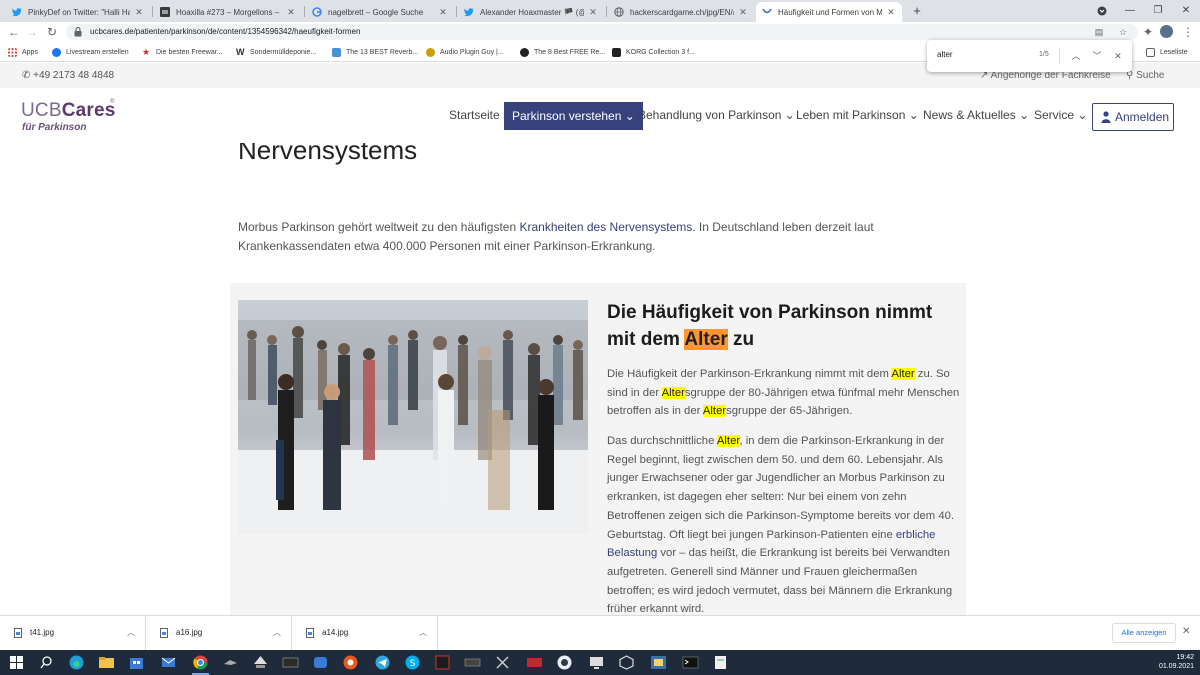 The height and width of the screenshot is (675, 1200). I want to click on tab-separator, so click(152, 11).